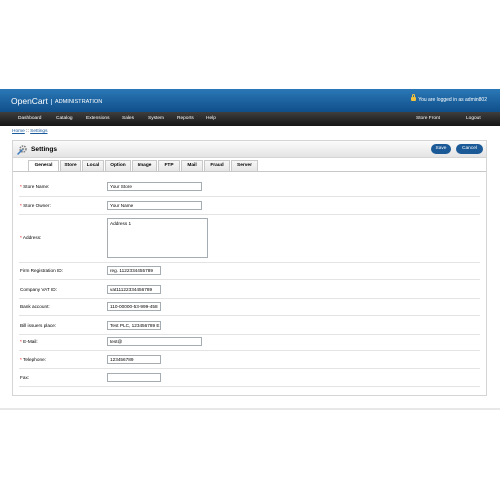 Image resolution: width=500 pixels, height=500 pixels. What do you see at coordinates (76, 102) in the screenshot?
I see `brand-subtitle: ADMINISTRATION` at bounding box center [76, 102].